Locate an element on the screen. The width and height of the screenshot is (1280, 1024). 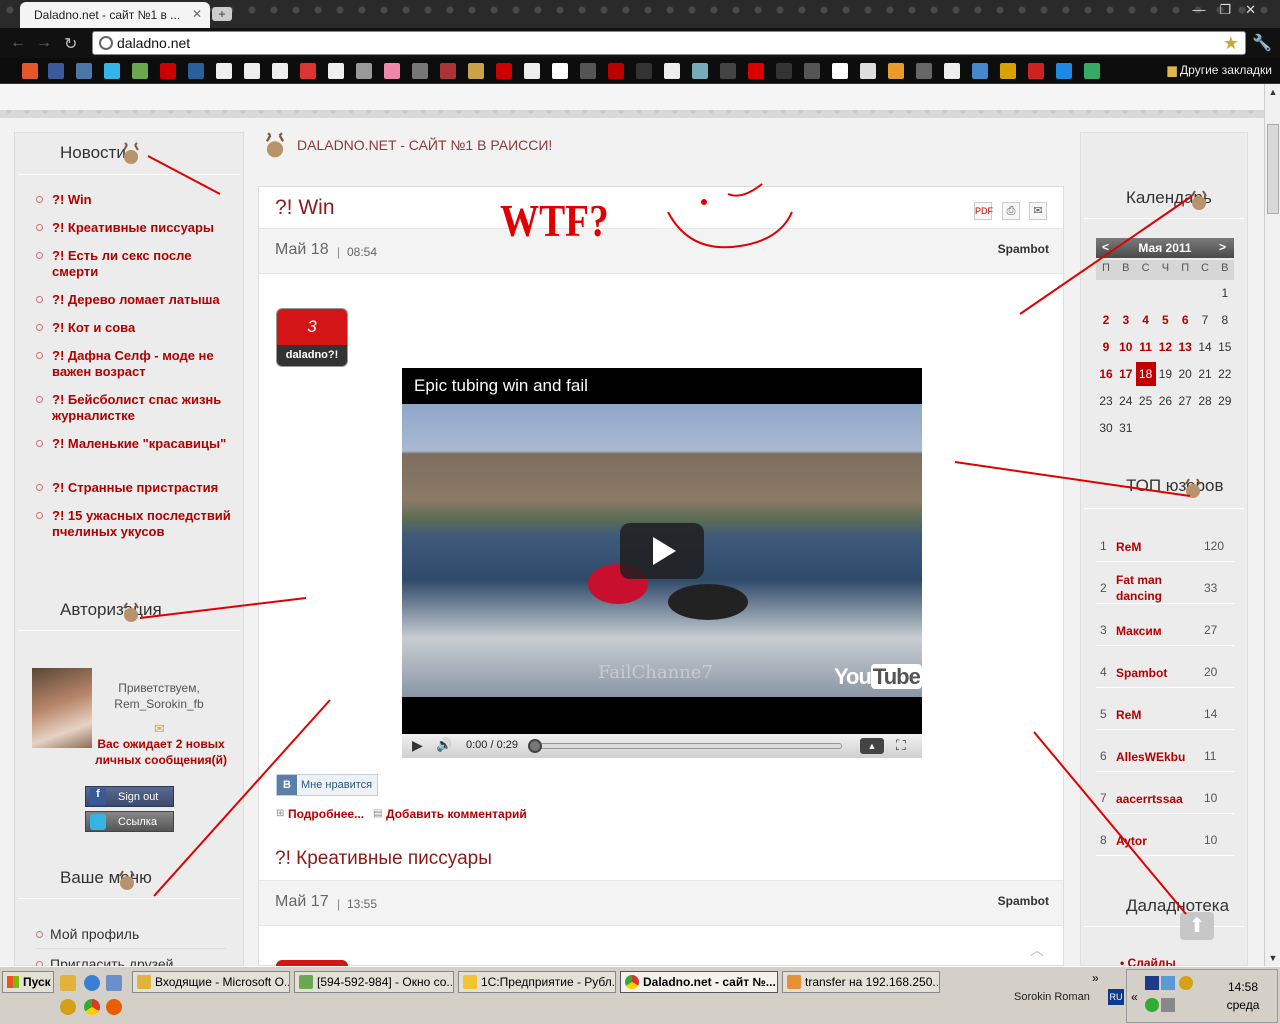
progress-bar is located at coordinates (687, 746).